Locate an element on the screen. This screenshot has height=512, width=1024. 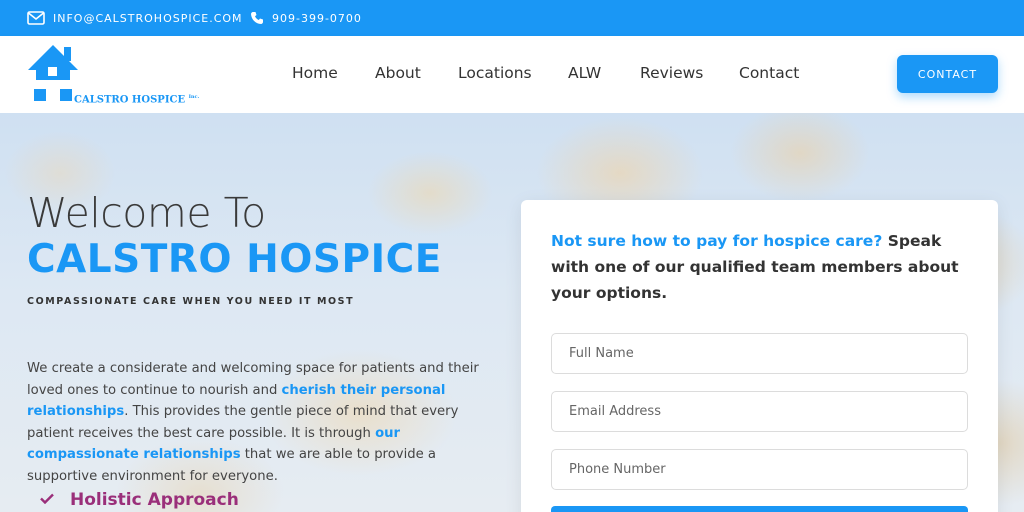
full-name-input is located at coordinates (759, 353).